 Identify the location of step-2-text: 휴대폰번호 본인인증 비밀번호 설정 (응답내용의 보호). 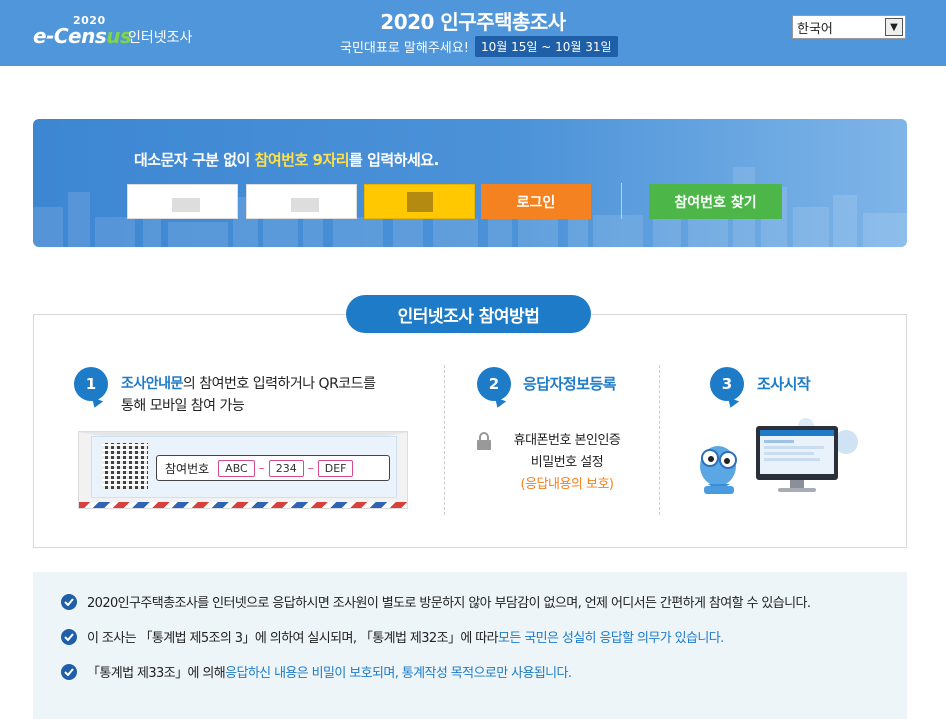
(567, 462).